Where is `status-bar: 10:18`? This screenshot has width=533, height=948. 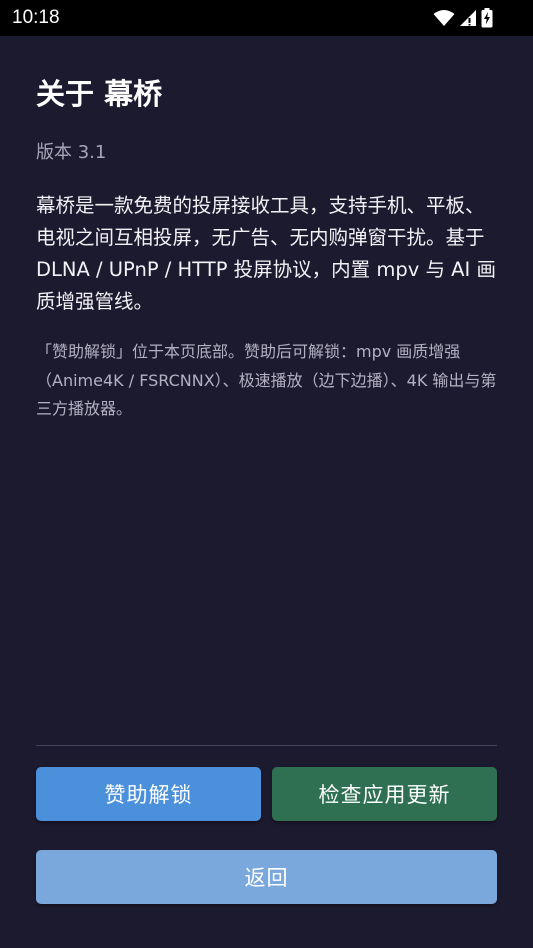 status-bar: 10:18 is located at coordinates (266, 18).